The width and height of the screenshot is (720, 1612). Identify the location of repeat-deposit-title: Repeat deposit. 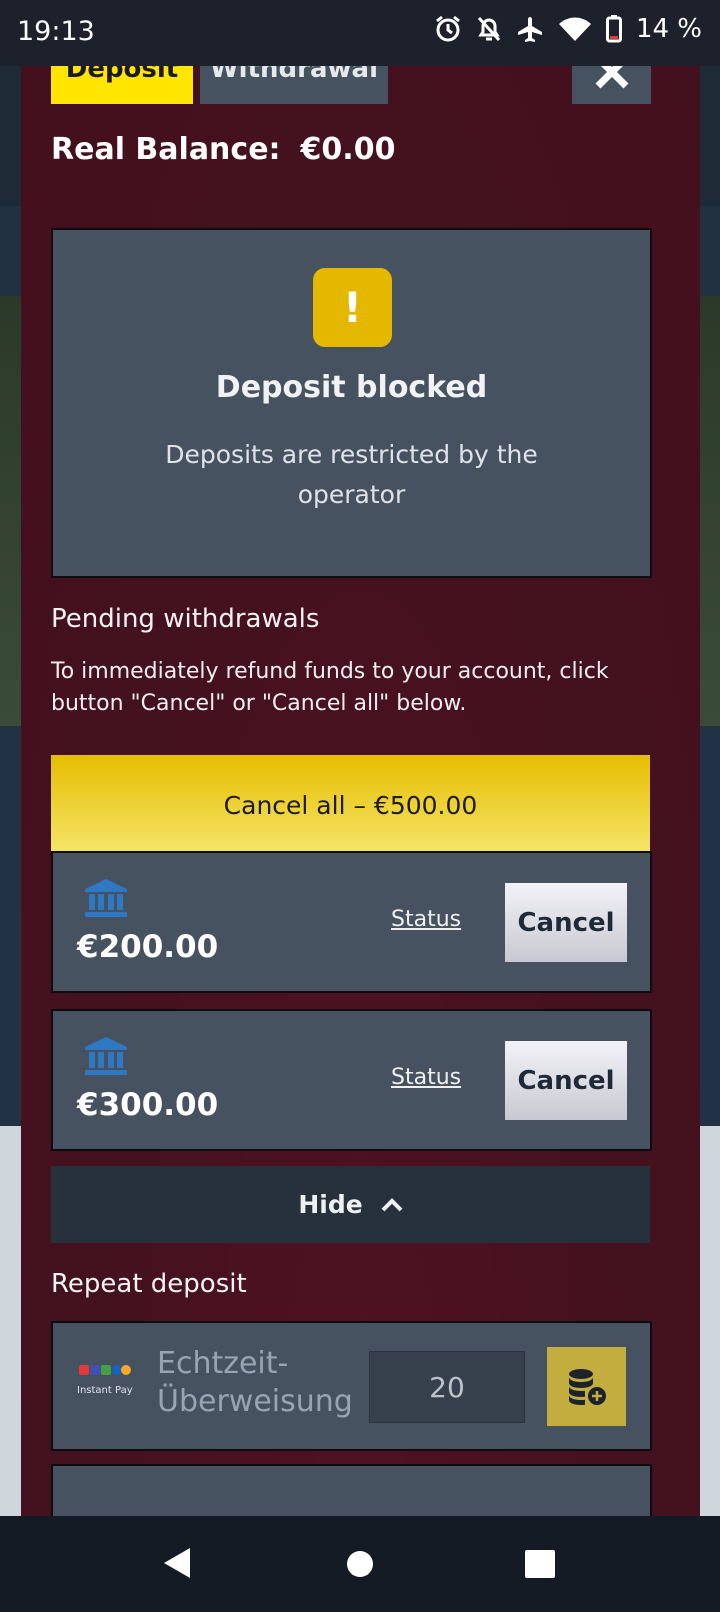
(149, 1284).